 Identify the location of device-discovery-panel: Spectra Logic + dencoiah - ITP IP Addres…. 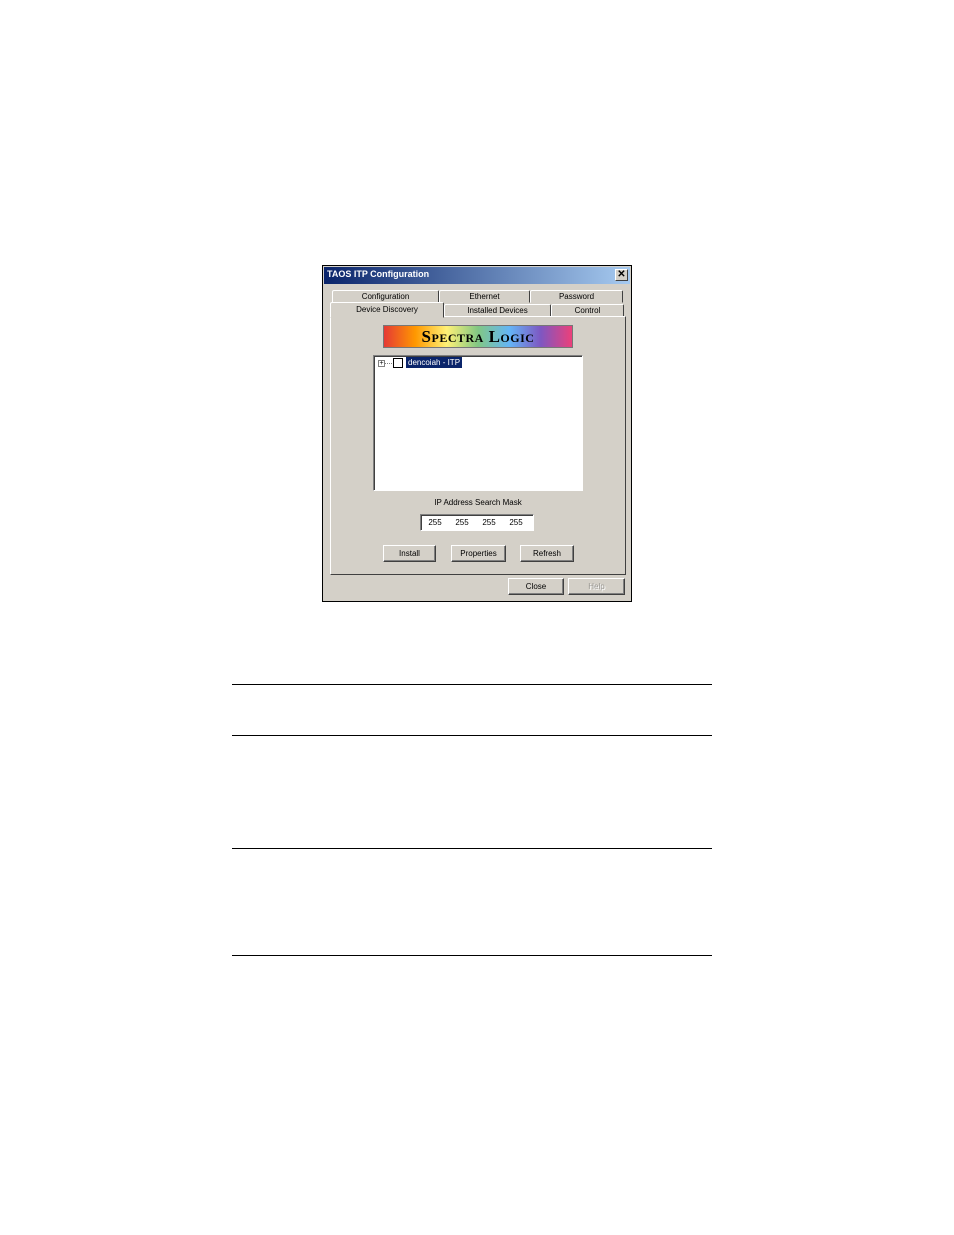
(478, 445).